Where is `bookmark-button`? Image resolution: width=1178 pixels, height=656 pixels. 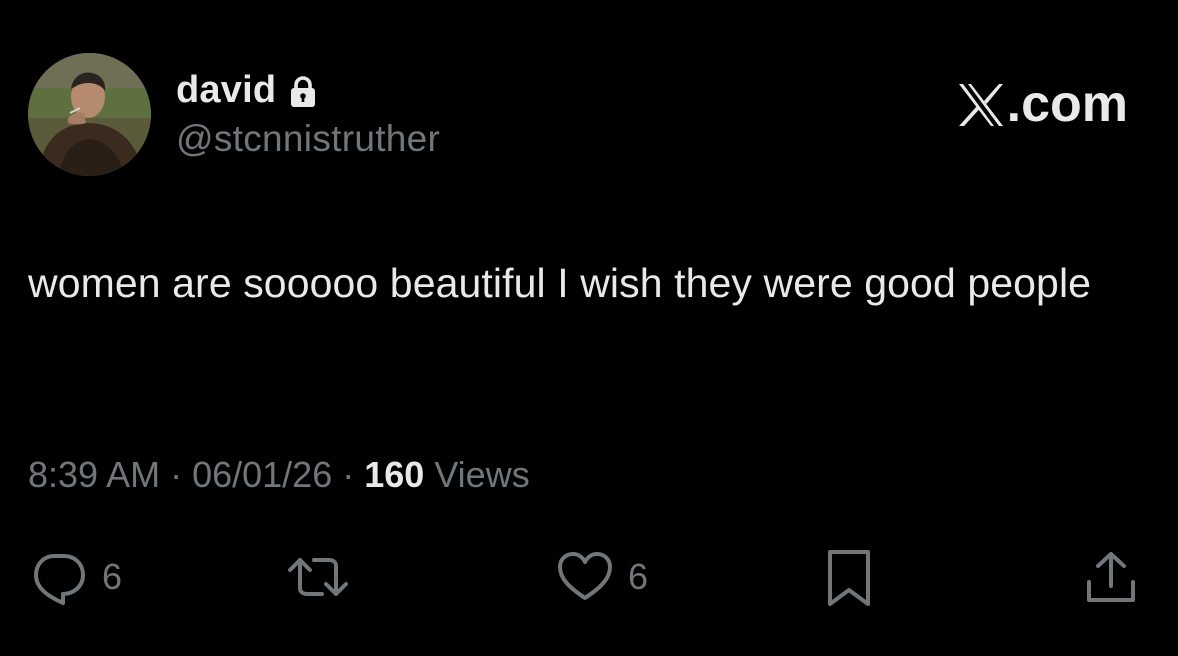 bookmark-button is located at coordinates (849, 578).